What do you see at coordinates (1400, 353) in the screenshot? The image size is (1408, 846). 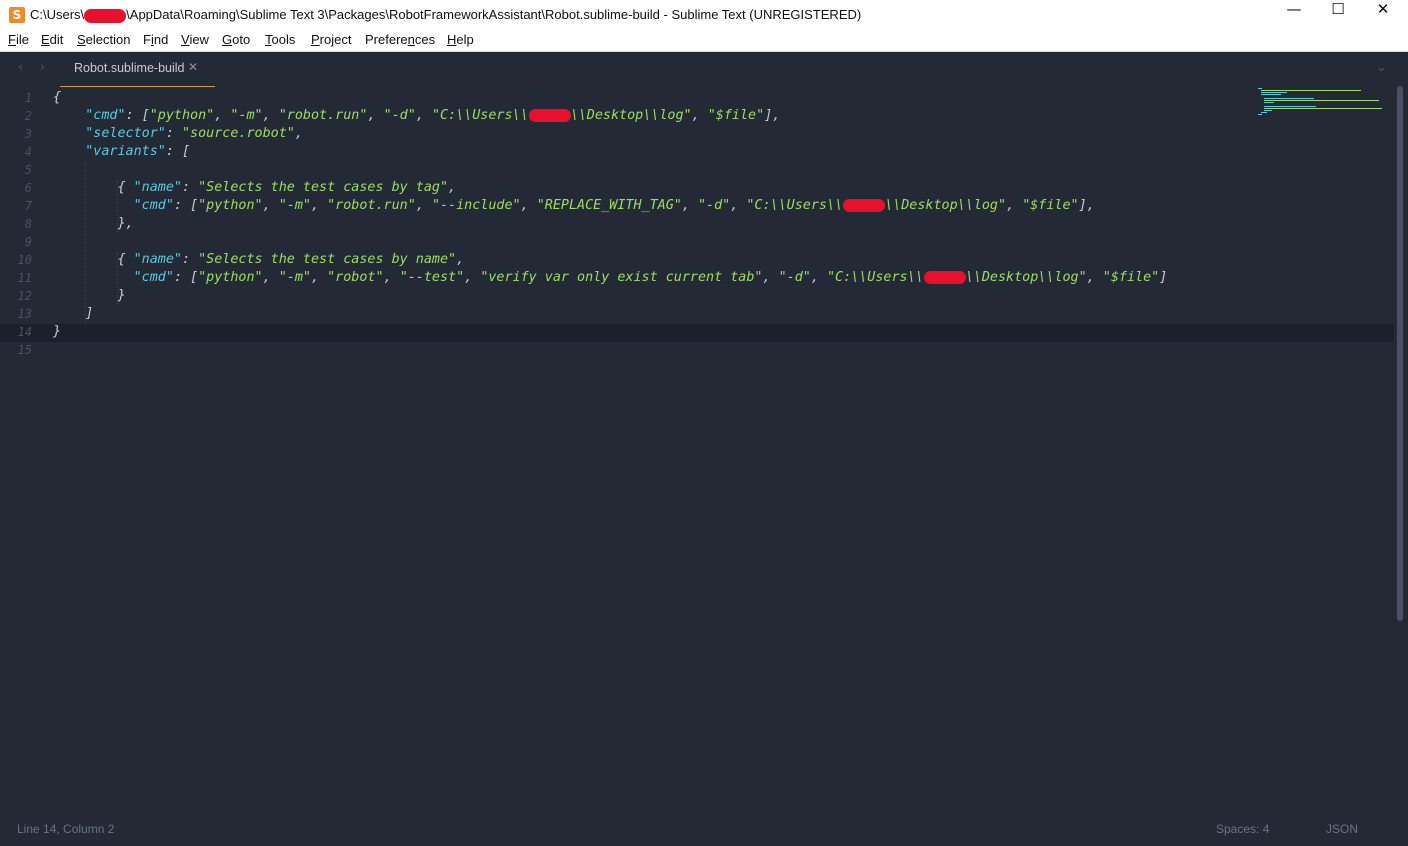 I see `scrollbar-thumb` at bounding box center [1400, 353].